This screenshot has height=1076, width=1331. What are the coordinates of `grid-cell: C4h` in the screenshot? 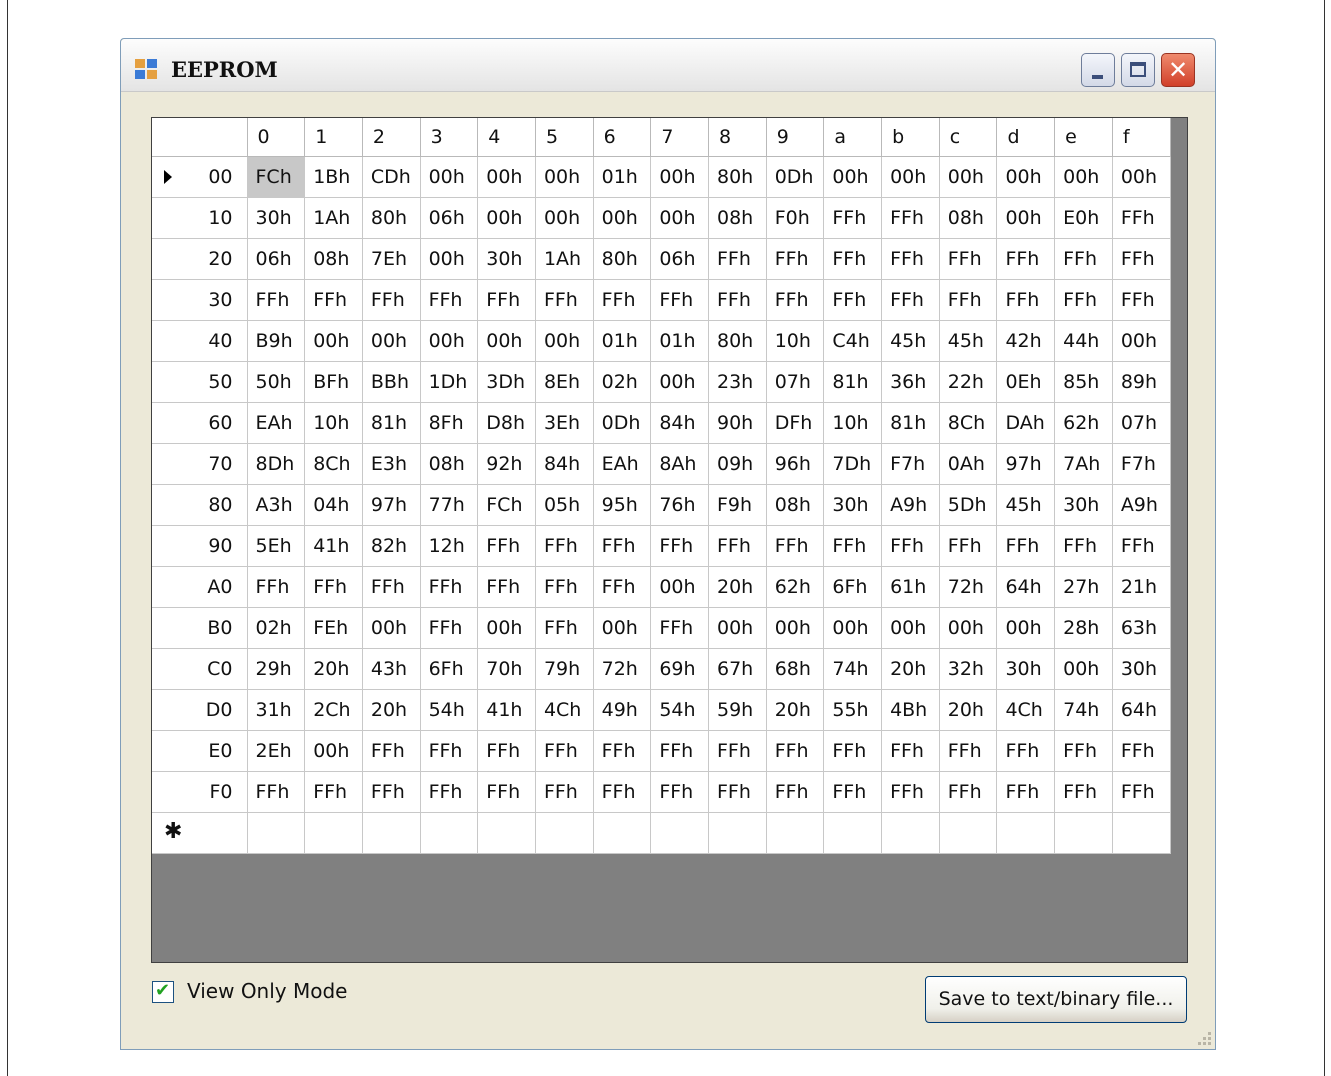 It's located at (853, 341).